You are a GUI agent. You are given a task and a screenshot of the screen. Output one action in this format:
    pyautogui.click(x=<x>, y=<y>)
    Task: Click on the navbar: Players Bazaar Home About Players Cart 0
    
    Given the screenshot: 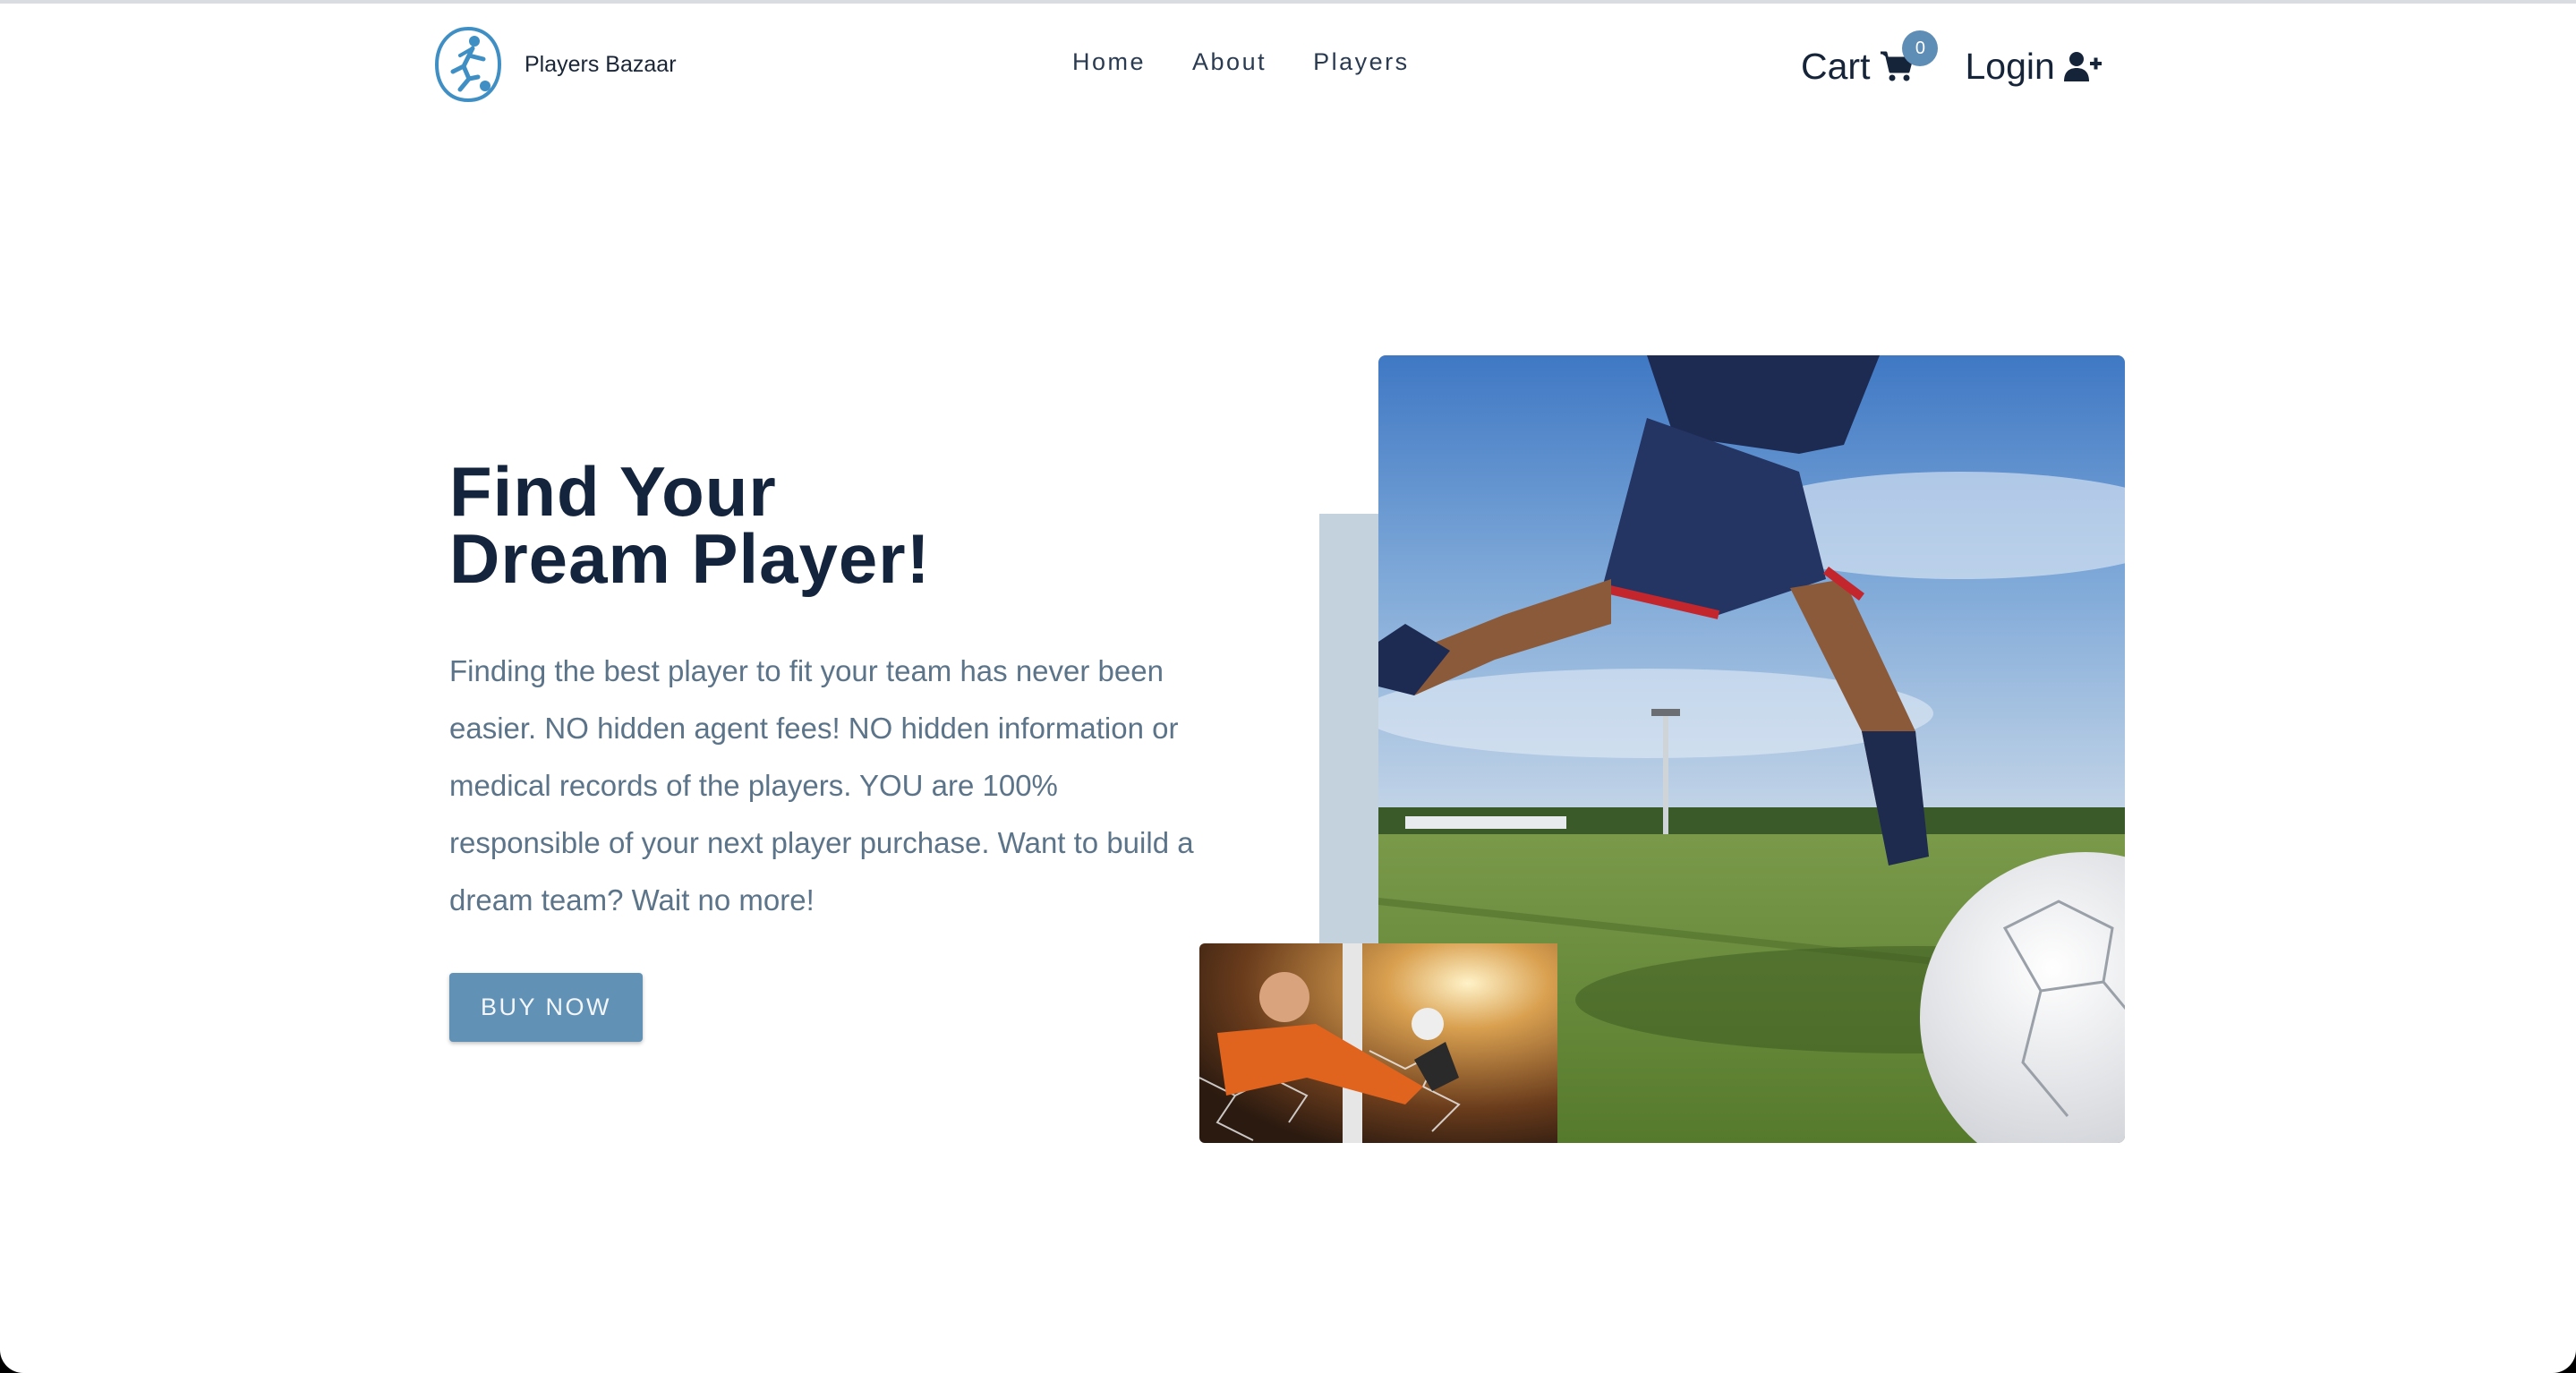 What is the action you would take?
    pyautogui.click(x=1288, y=66)
    